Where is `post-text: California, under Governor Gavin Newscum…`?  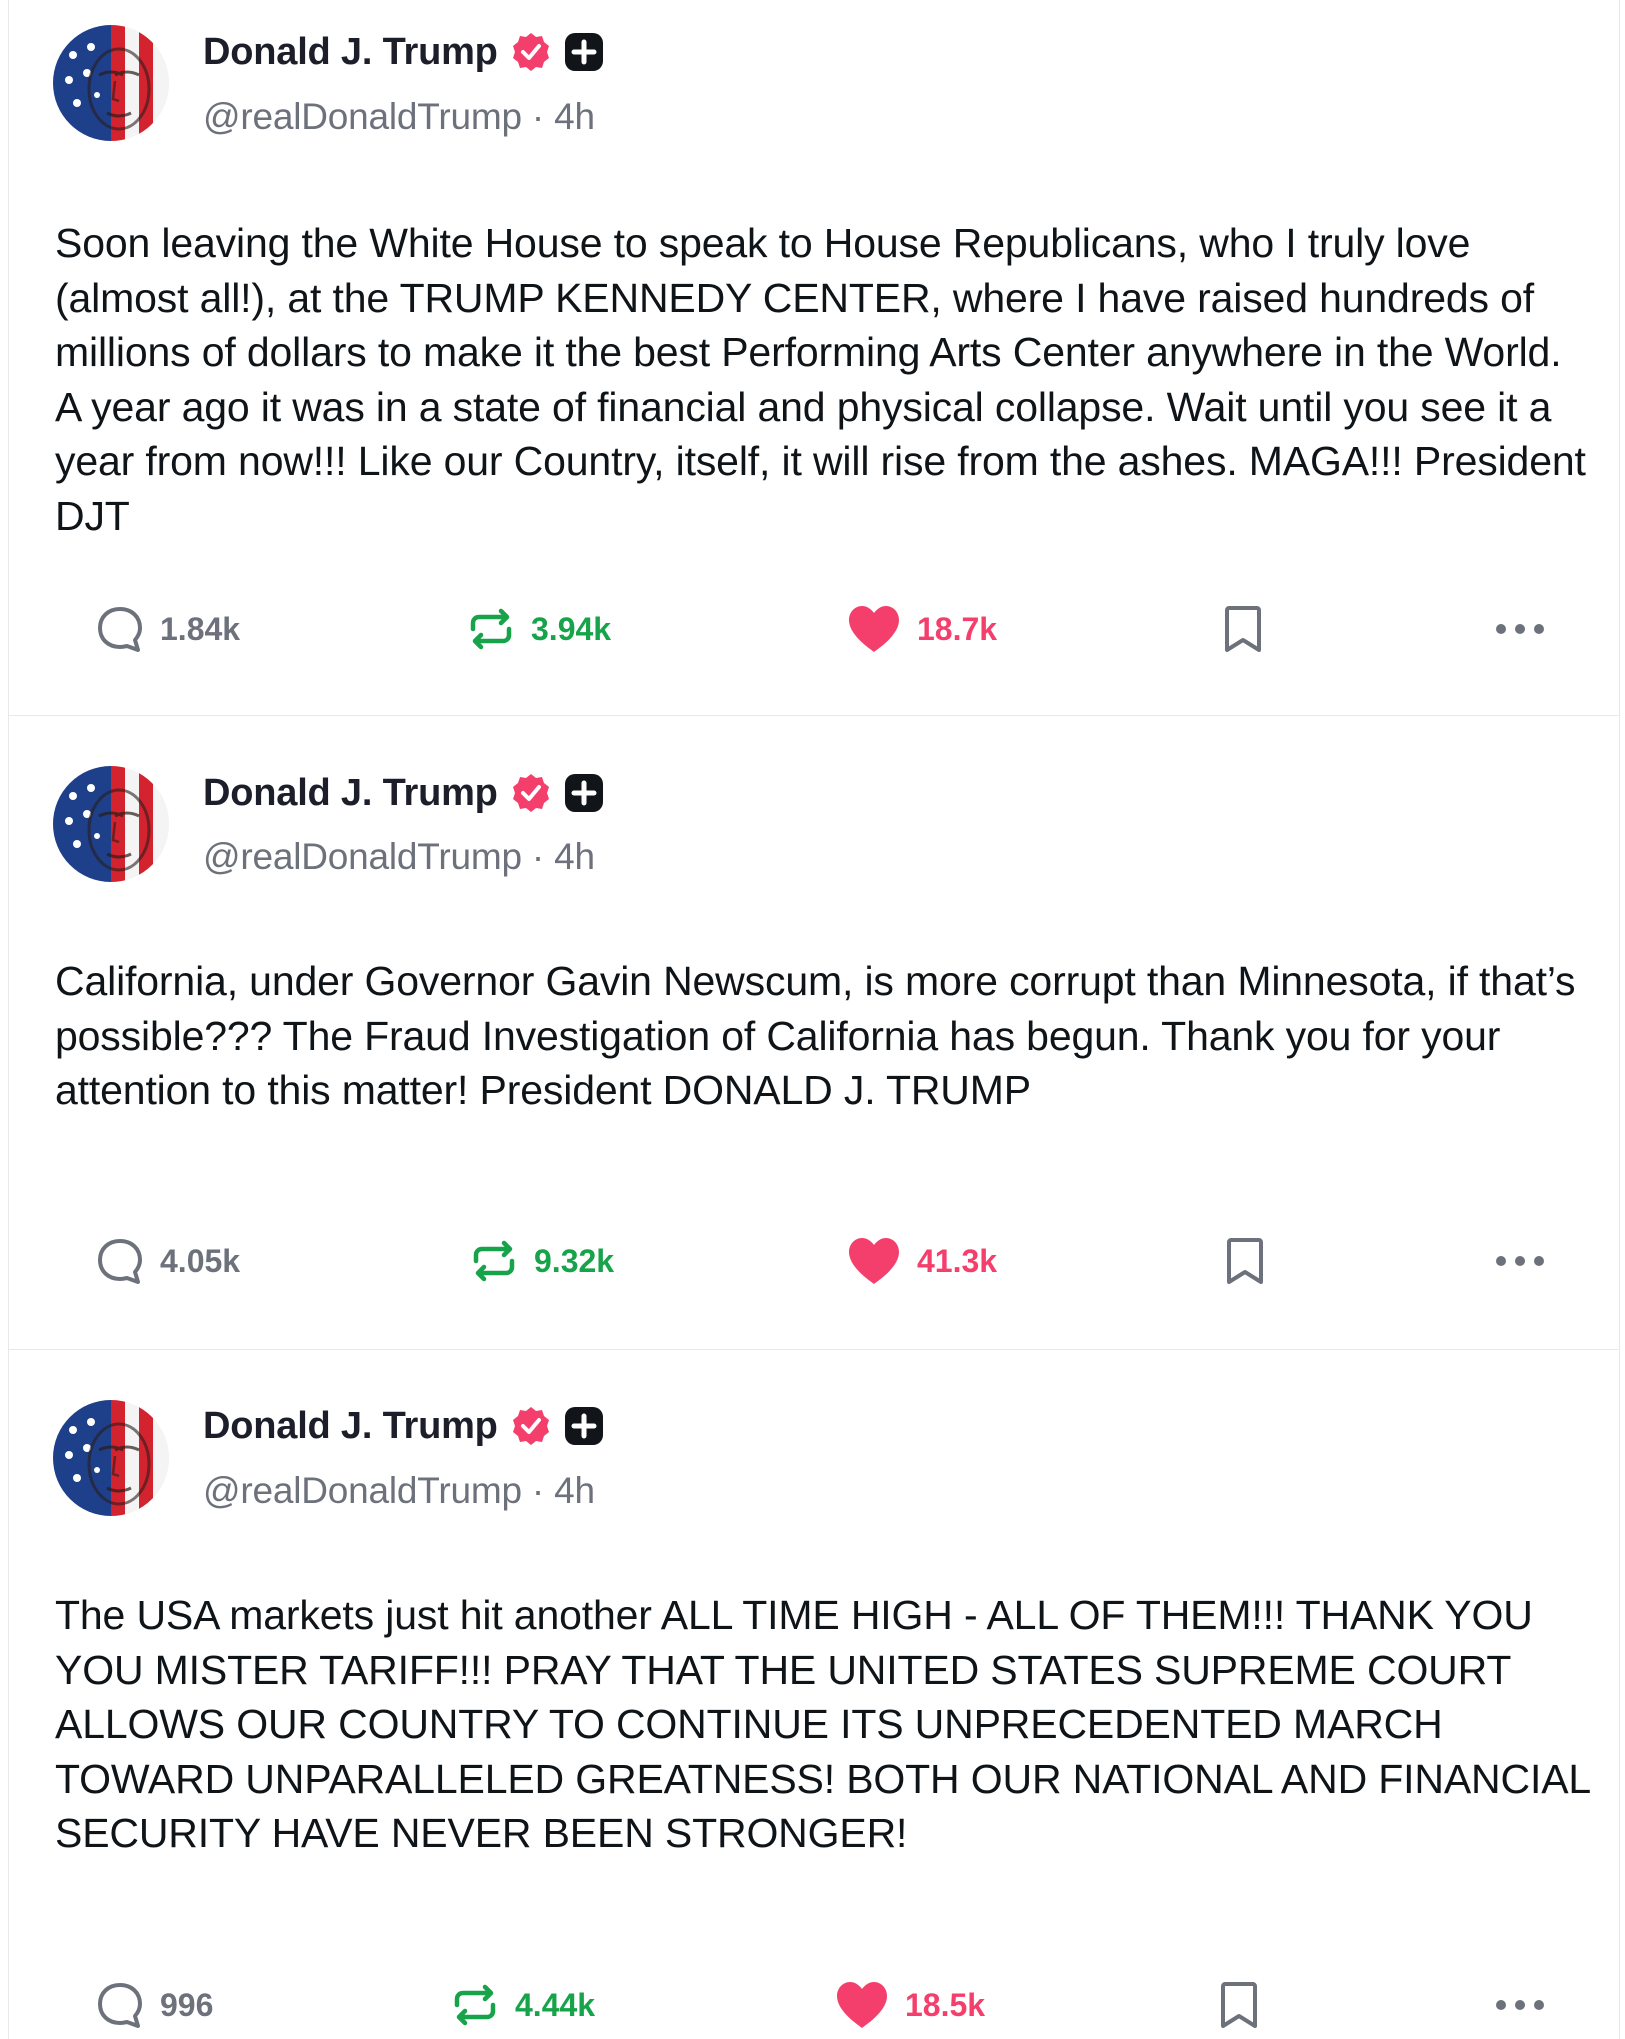 post-text: California, under Governor Gavin Newscum… is located at coordinates (815, 1035).